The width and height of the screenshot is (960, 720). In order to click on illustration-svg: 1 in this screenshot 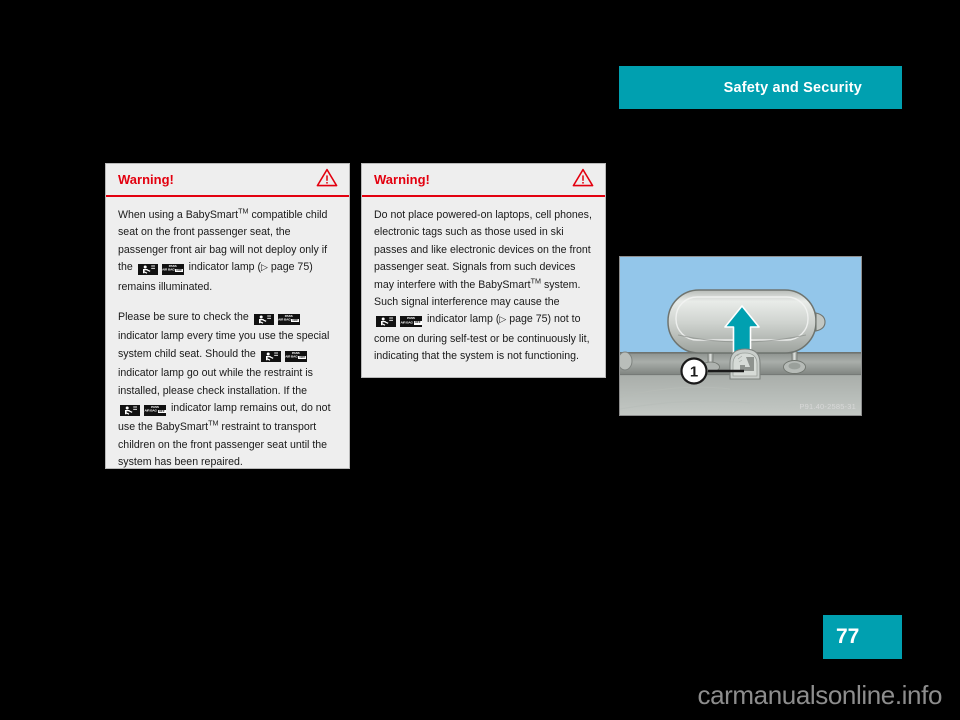, I will do `click(740, 336)`.